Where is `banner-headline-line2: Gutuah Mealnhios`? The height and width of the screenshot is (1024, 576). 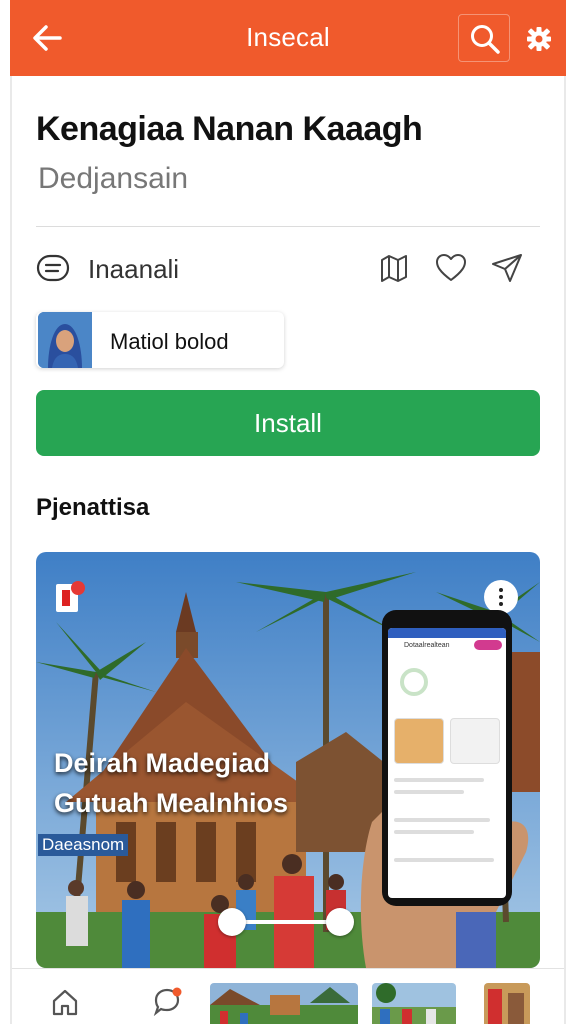
banner-headline-line2: Gutuah Mealnhios is located at coordinates (171, 803).